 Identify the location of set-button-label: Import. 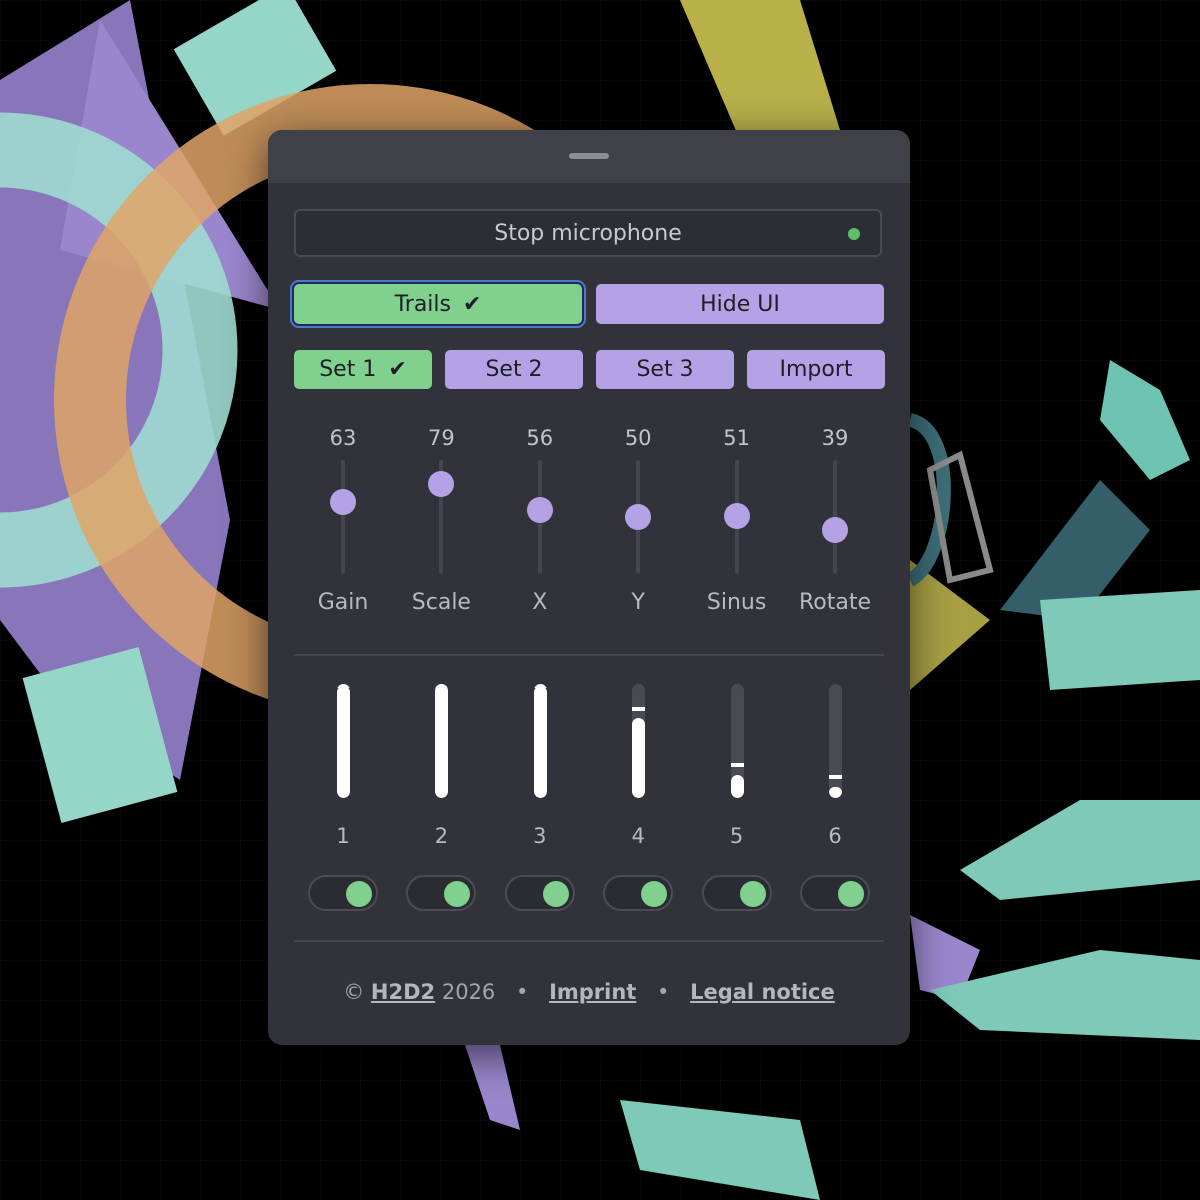
(816, 369).